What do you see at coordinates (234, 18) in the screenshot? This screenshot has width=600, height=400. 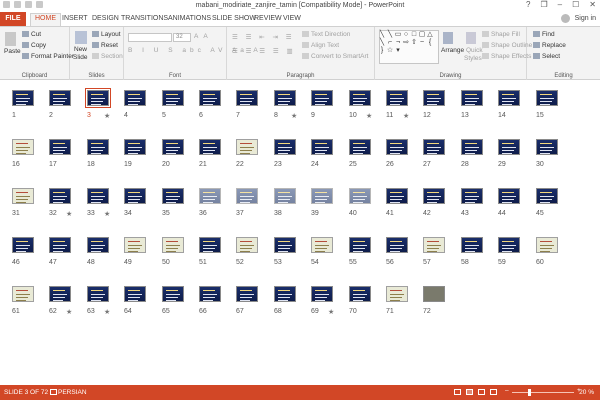 I see `tab-slide-show: SLIDE SHOW` at bounding box center [234, 18].